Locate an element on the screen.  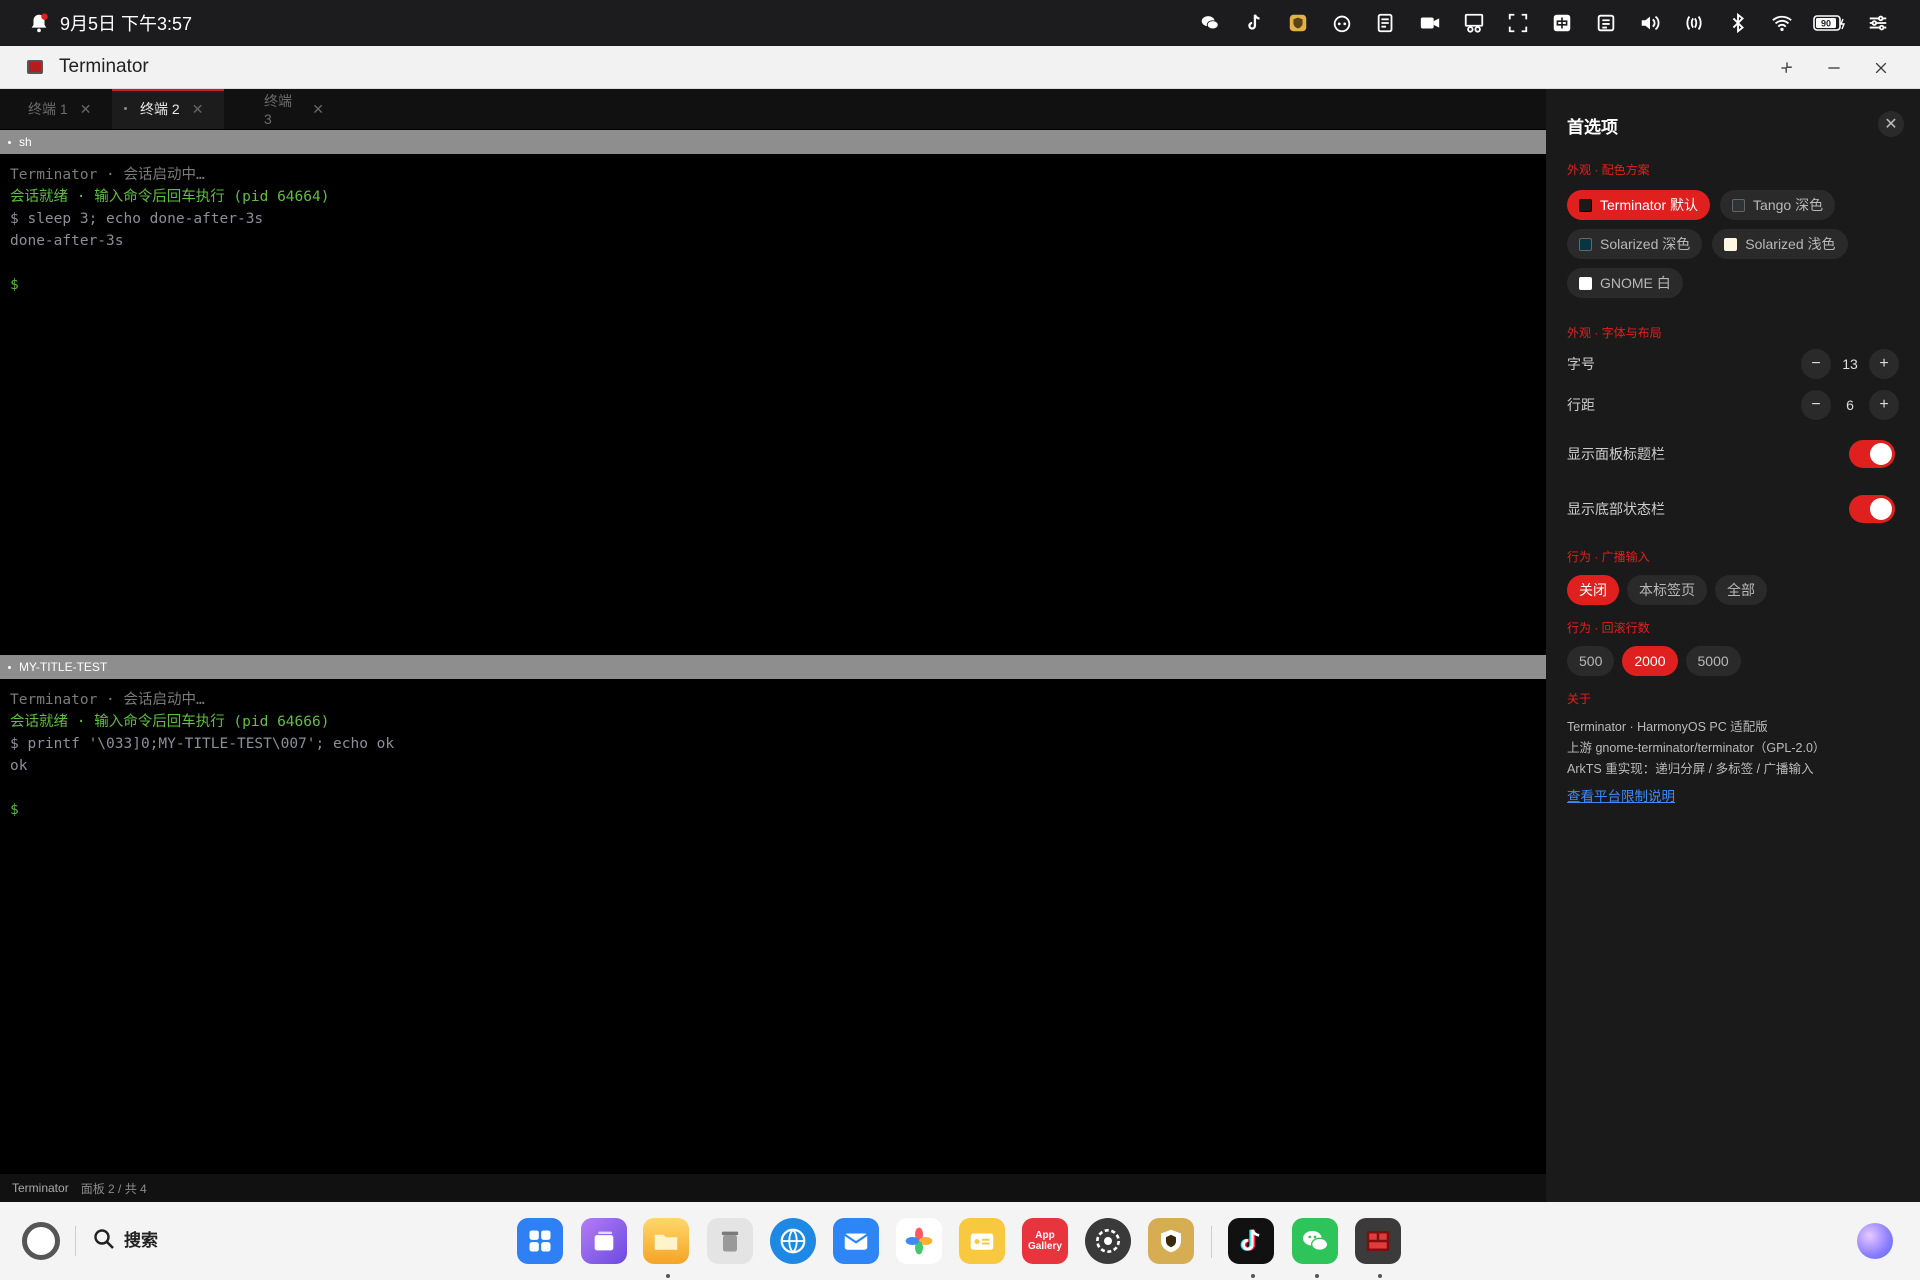
chip-label: Tango 深色 is located at coordinates (1788, 205).